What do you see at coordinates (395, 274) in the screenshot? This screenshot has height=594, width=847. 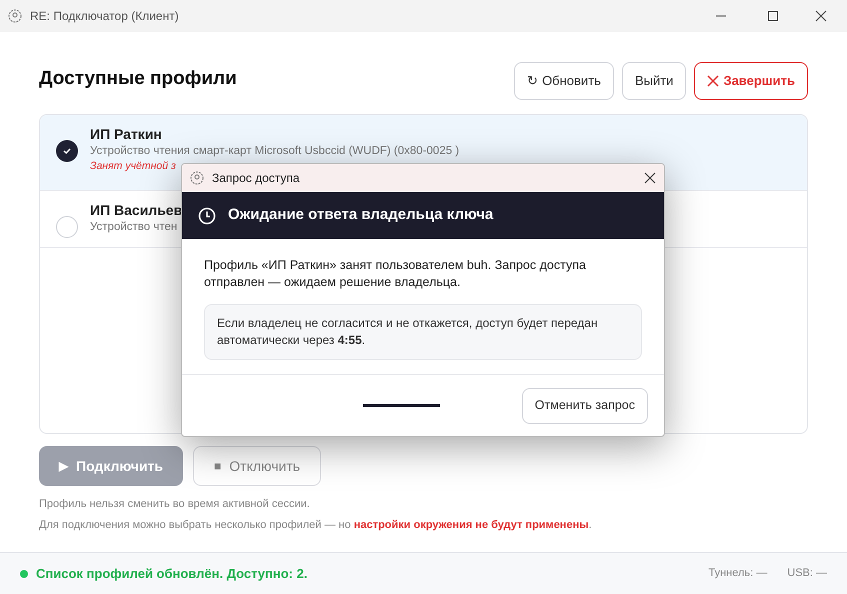 I see `dialog-message: Профиль «ИП Раткин» занят пользователем buh. Запрос доступа отправлен — ожидаем решение владельца.` at bounding box center [395, 274].